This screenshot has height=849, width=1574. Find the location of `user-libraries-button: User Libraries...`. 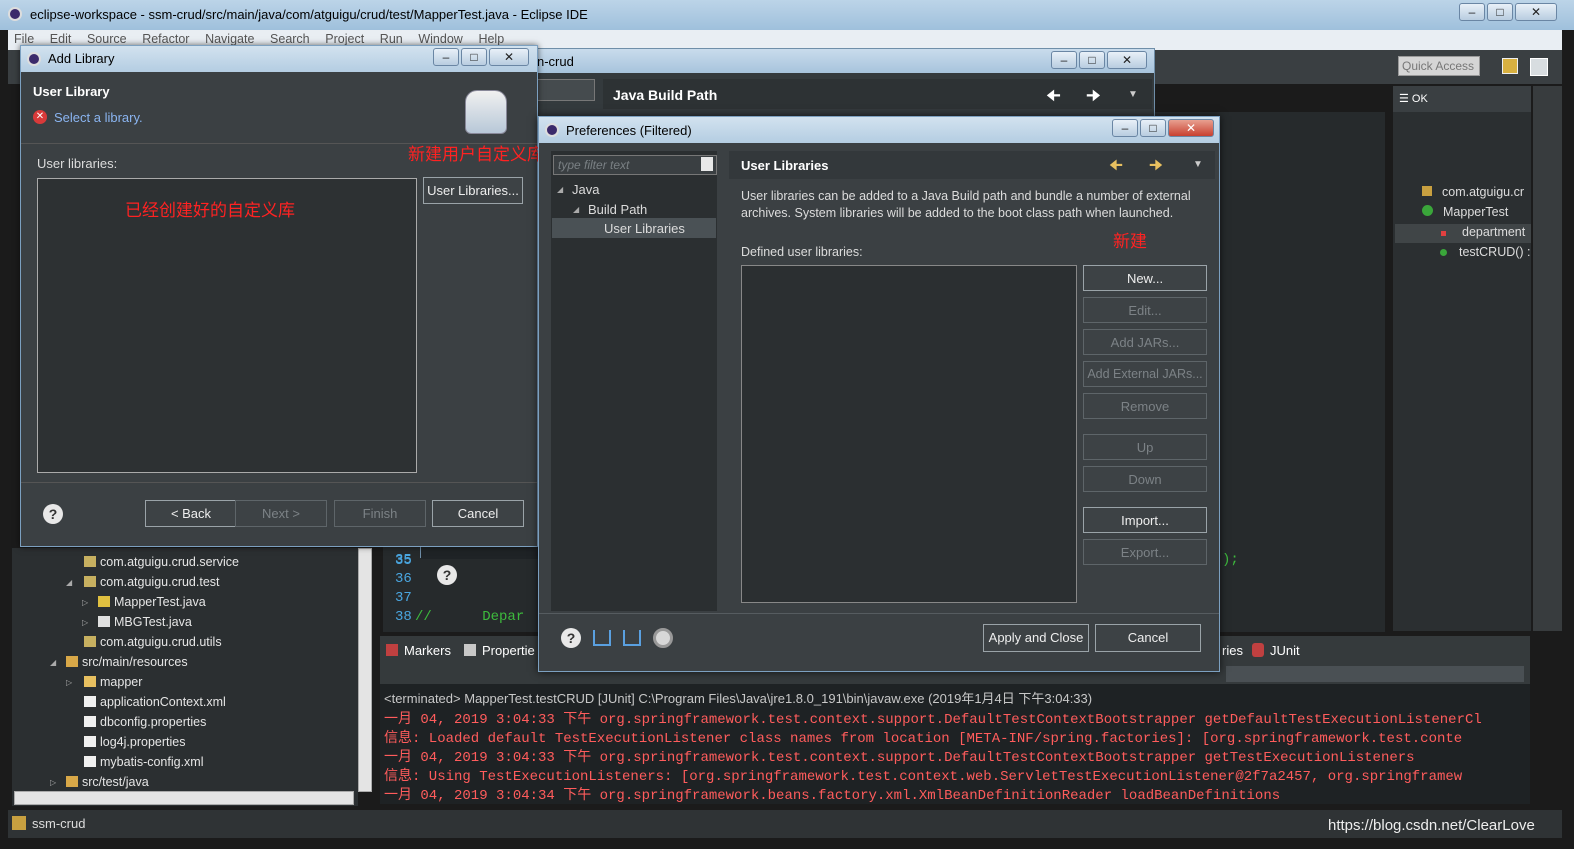

user-libraries-button: User Libraries... is located at coordinates (473, 190).